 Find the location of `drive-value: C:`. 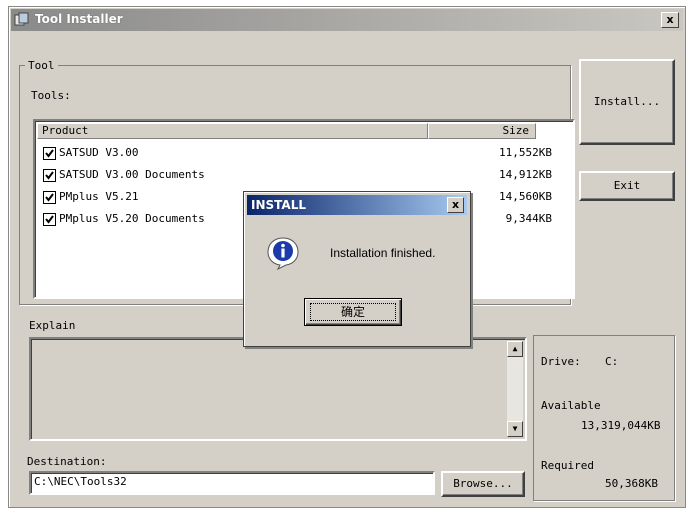

drive-value: C: is located at coordinates (612, 361).